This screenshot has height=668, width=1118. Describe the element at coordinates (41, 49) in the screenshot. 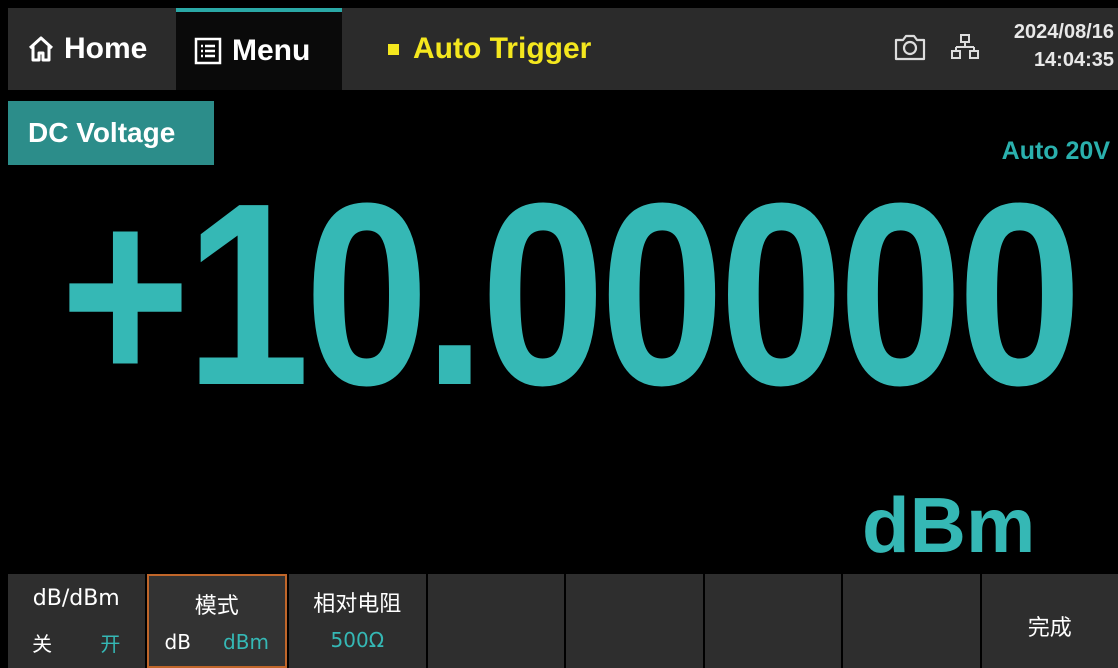

I see `home-icon` at that location.